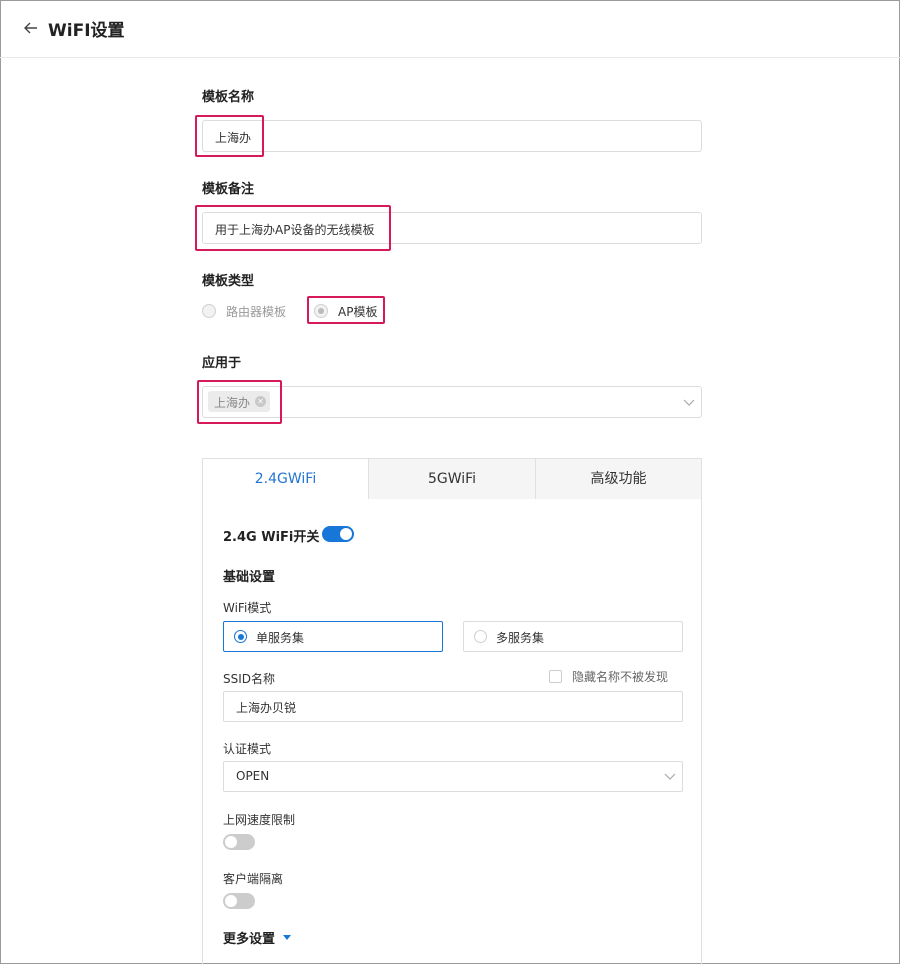  What do you see at coordinates (620, 677) in the screenshot?
I see `hide-ssid-label: 隐藏名称不被发现` at bounding box center [620, 677].